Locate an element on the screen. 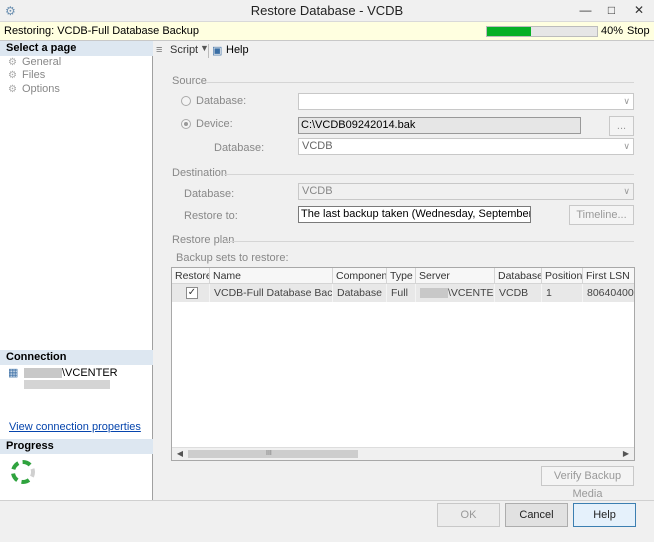  script-label: Script is located at coordinates (184, 50).